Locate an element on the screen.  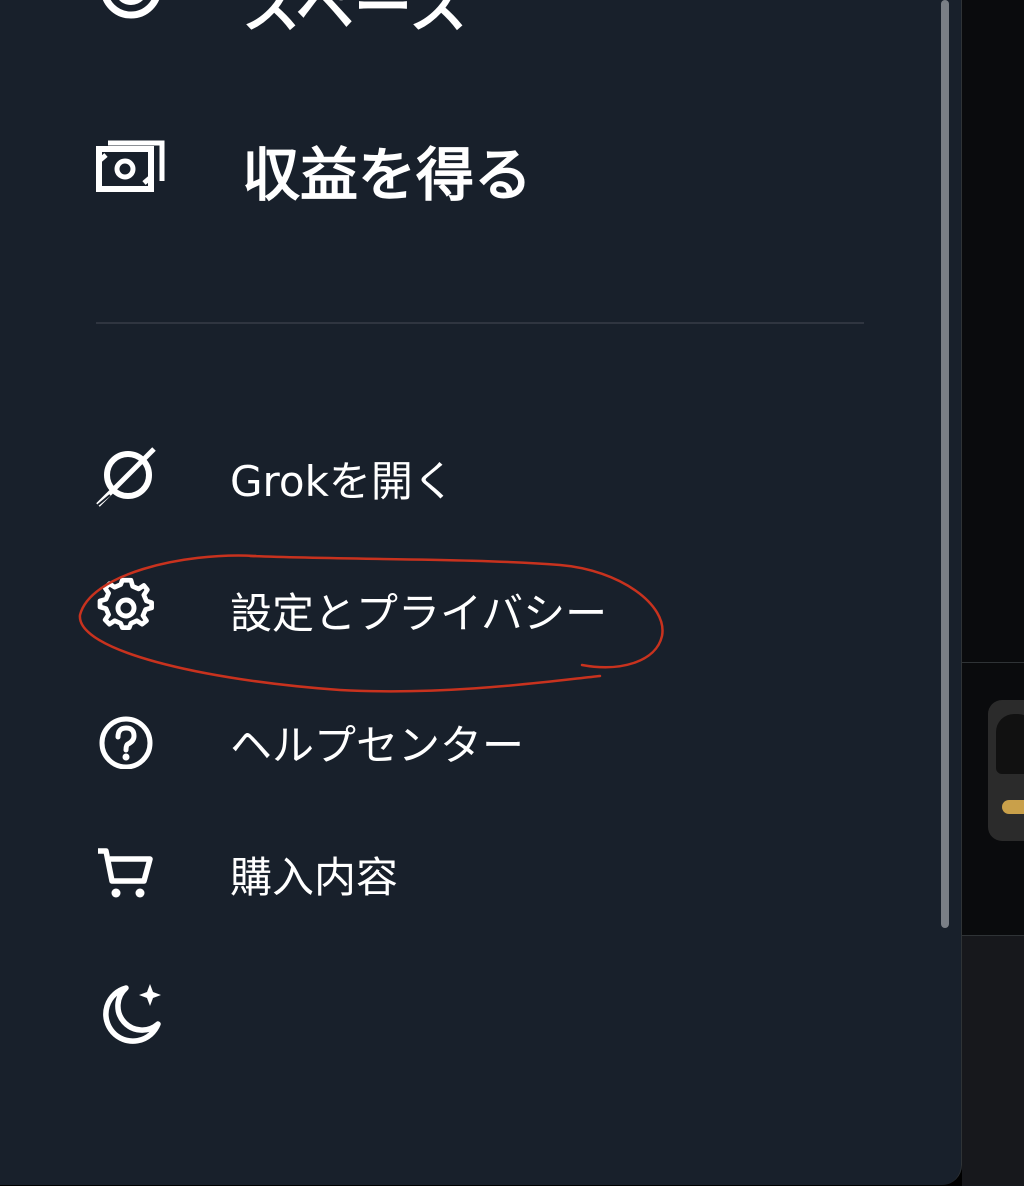
thumbnail-figure is located at coordinates (1010, 744).